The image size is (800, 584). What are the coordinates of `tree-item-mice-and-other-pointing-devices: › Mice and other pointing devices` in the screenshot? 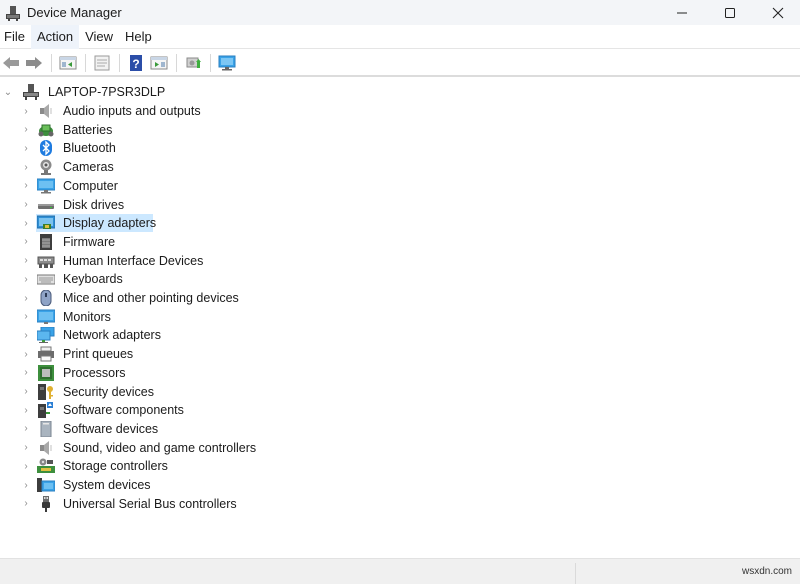 It's located at (120, 298).